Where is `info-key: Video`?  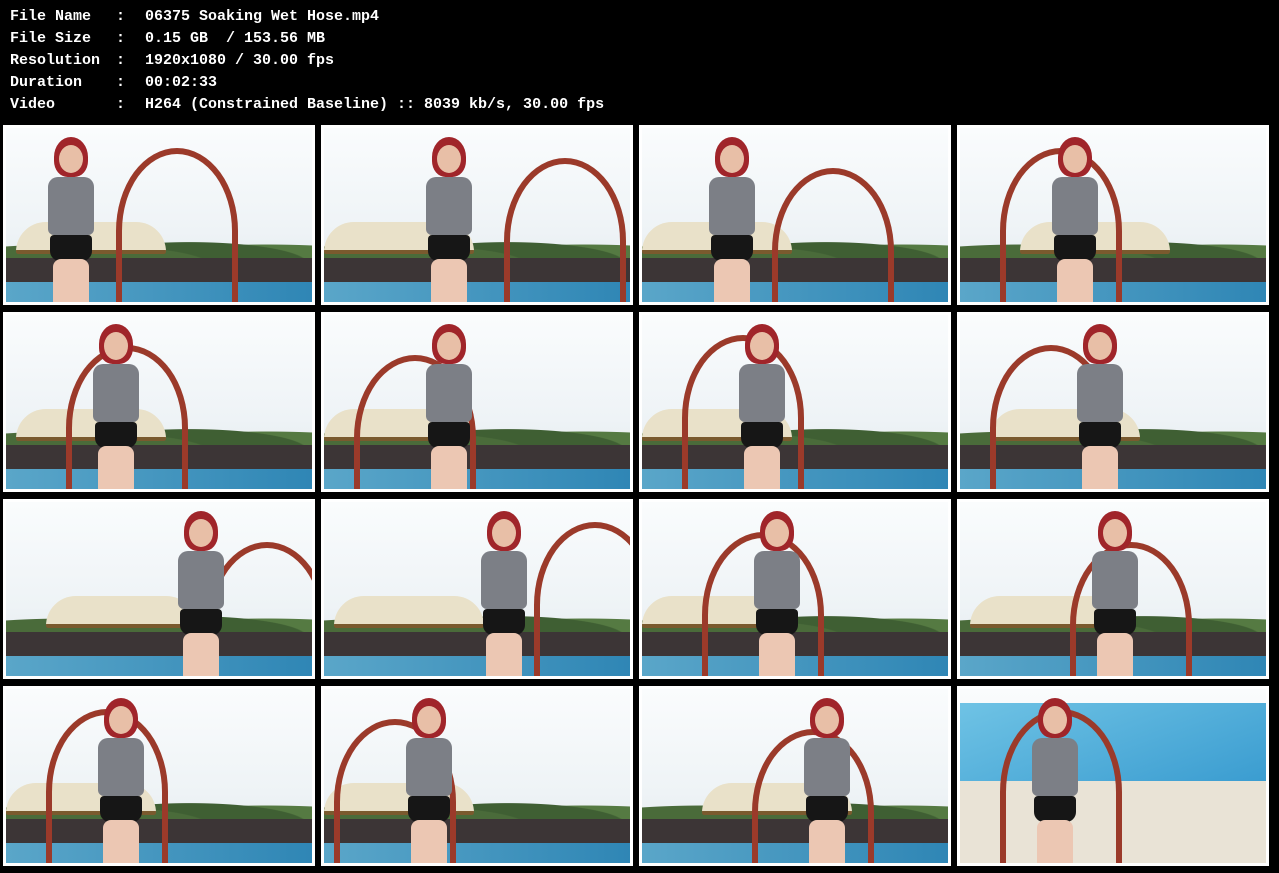 info-key: Video is located at coordinates (33, 104).